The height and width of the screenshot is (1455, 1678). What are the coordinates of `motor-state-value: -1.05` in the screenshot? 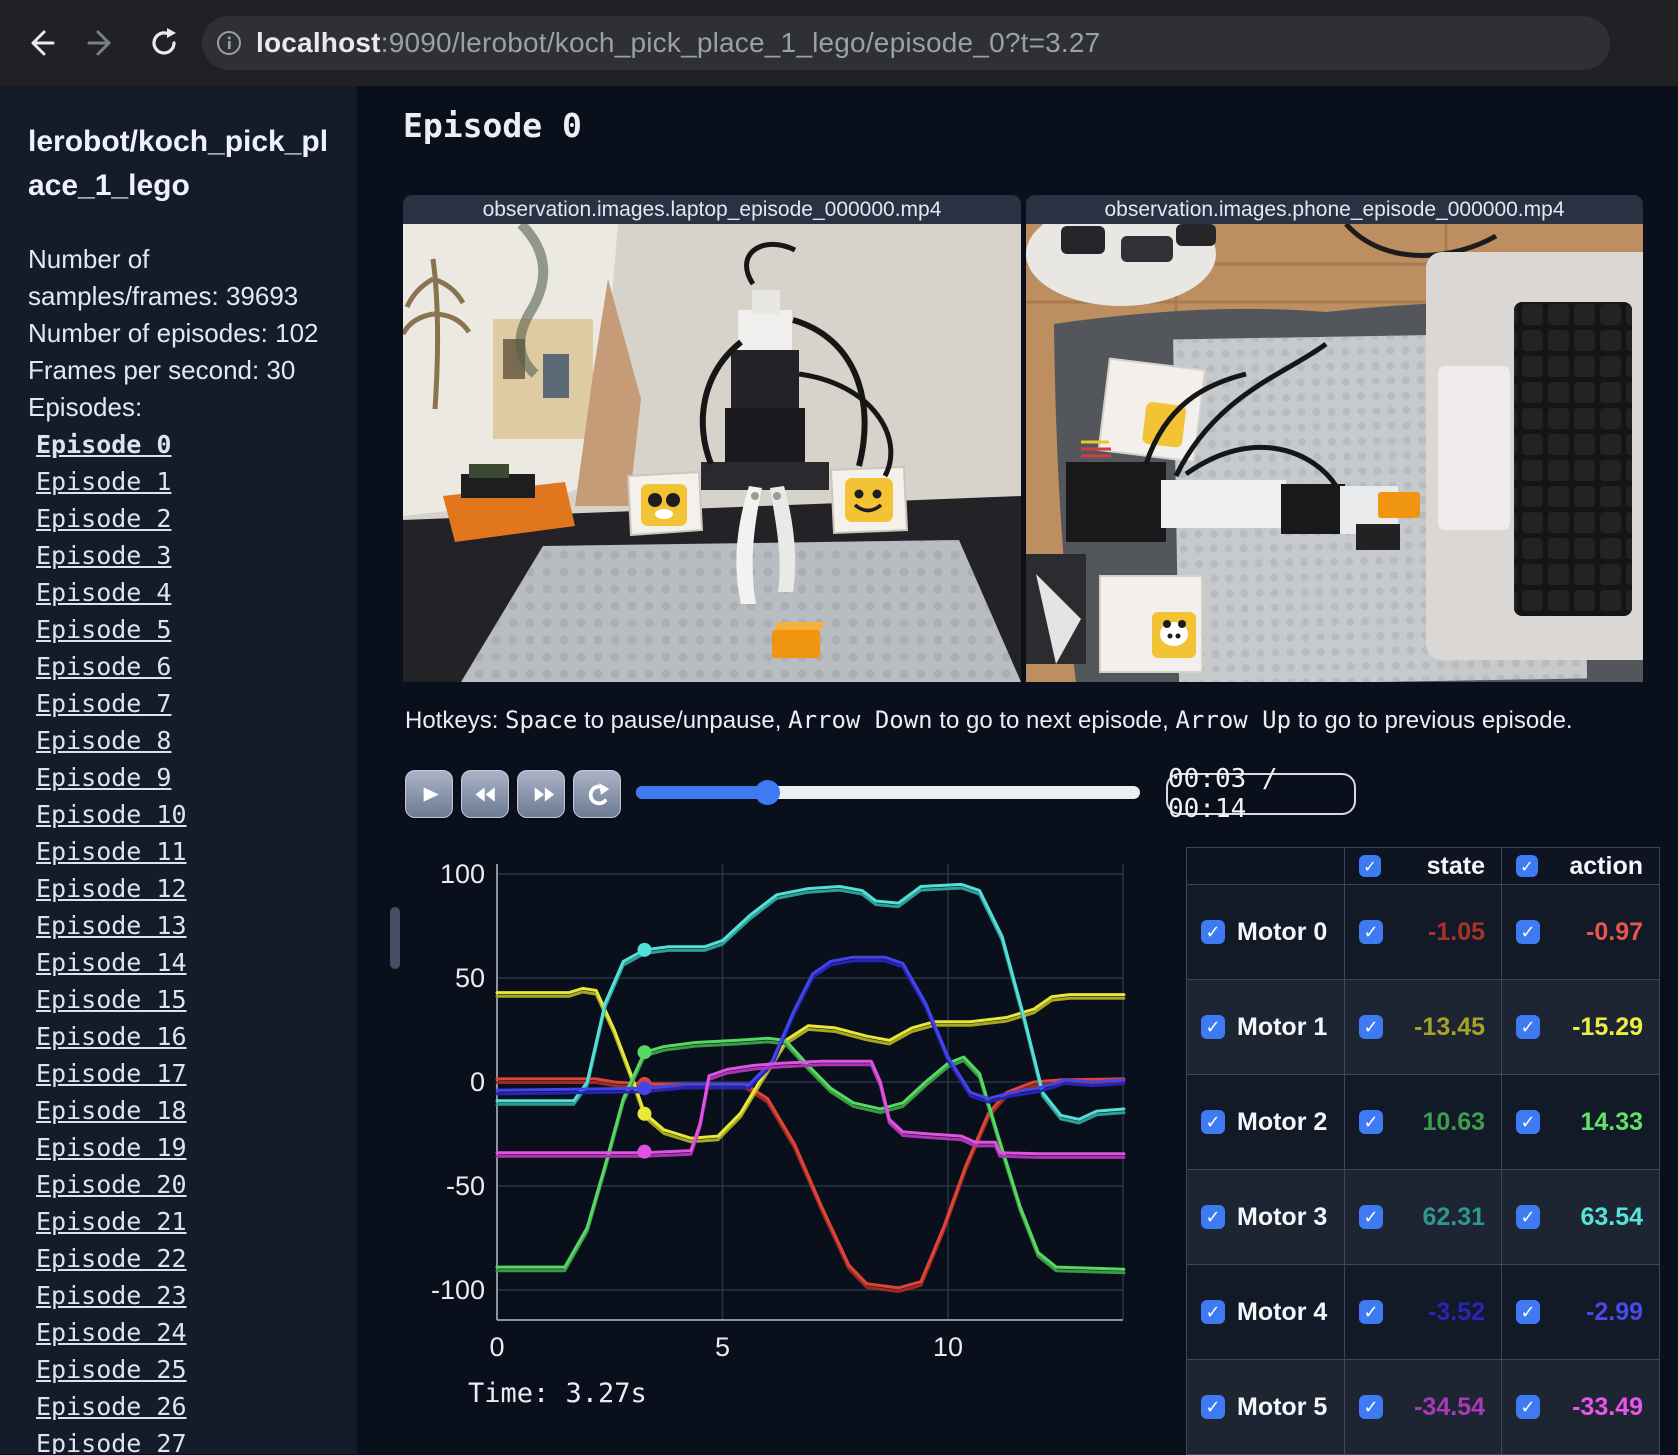 It's located at (1456, 931).